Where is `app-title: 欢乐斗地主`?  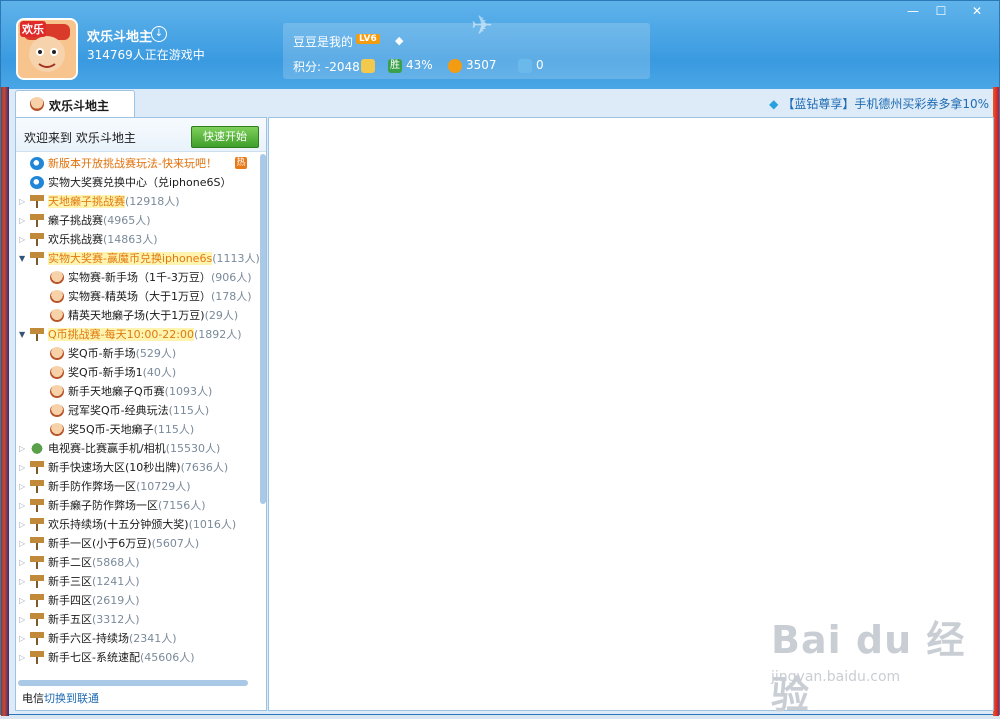 app-title: 欢乐斗地主 is located at coordinates (120, 37).